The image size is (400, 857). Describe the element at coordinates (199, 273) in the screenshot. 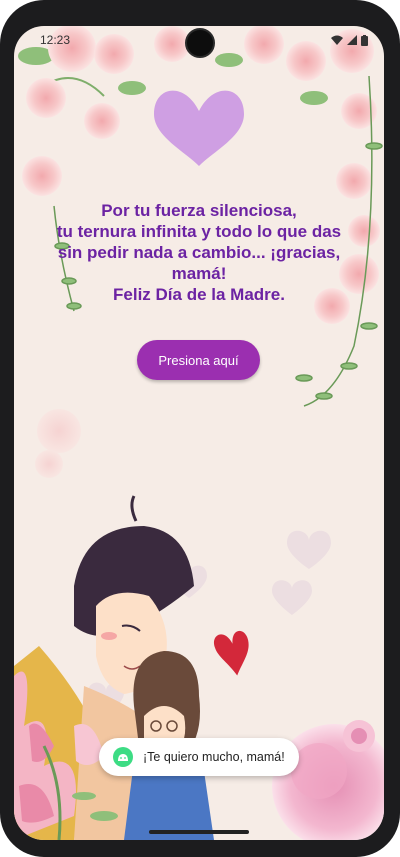

I see `message-line: mamá!` at that location.